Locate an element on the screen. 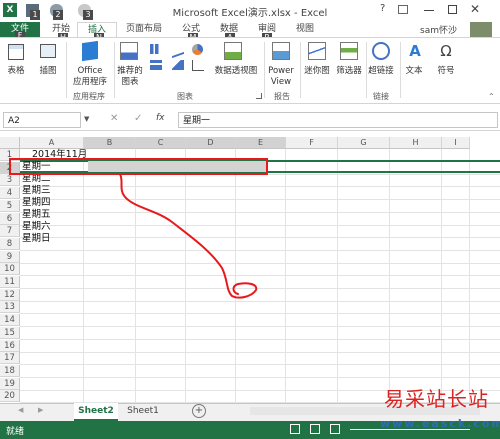 Image resolution: width=500 pixels, height=439 pixels. page-layout-view-icon is located at coordinates (315, 429).